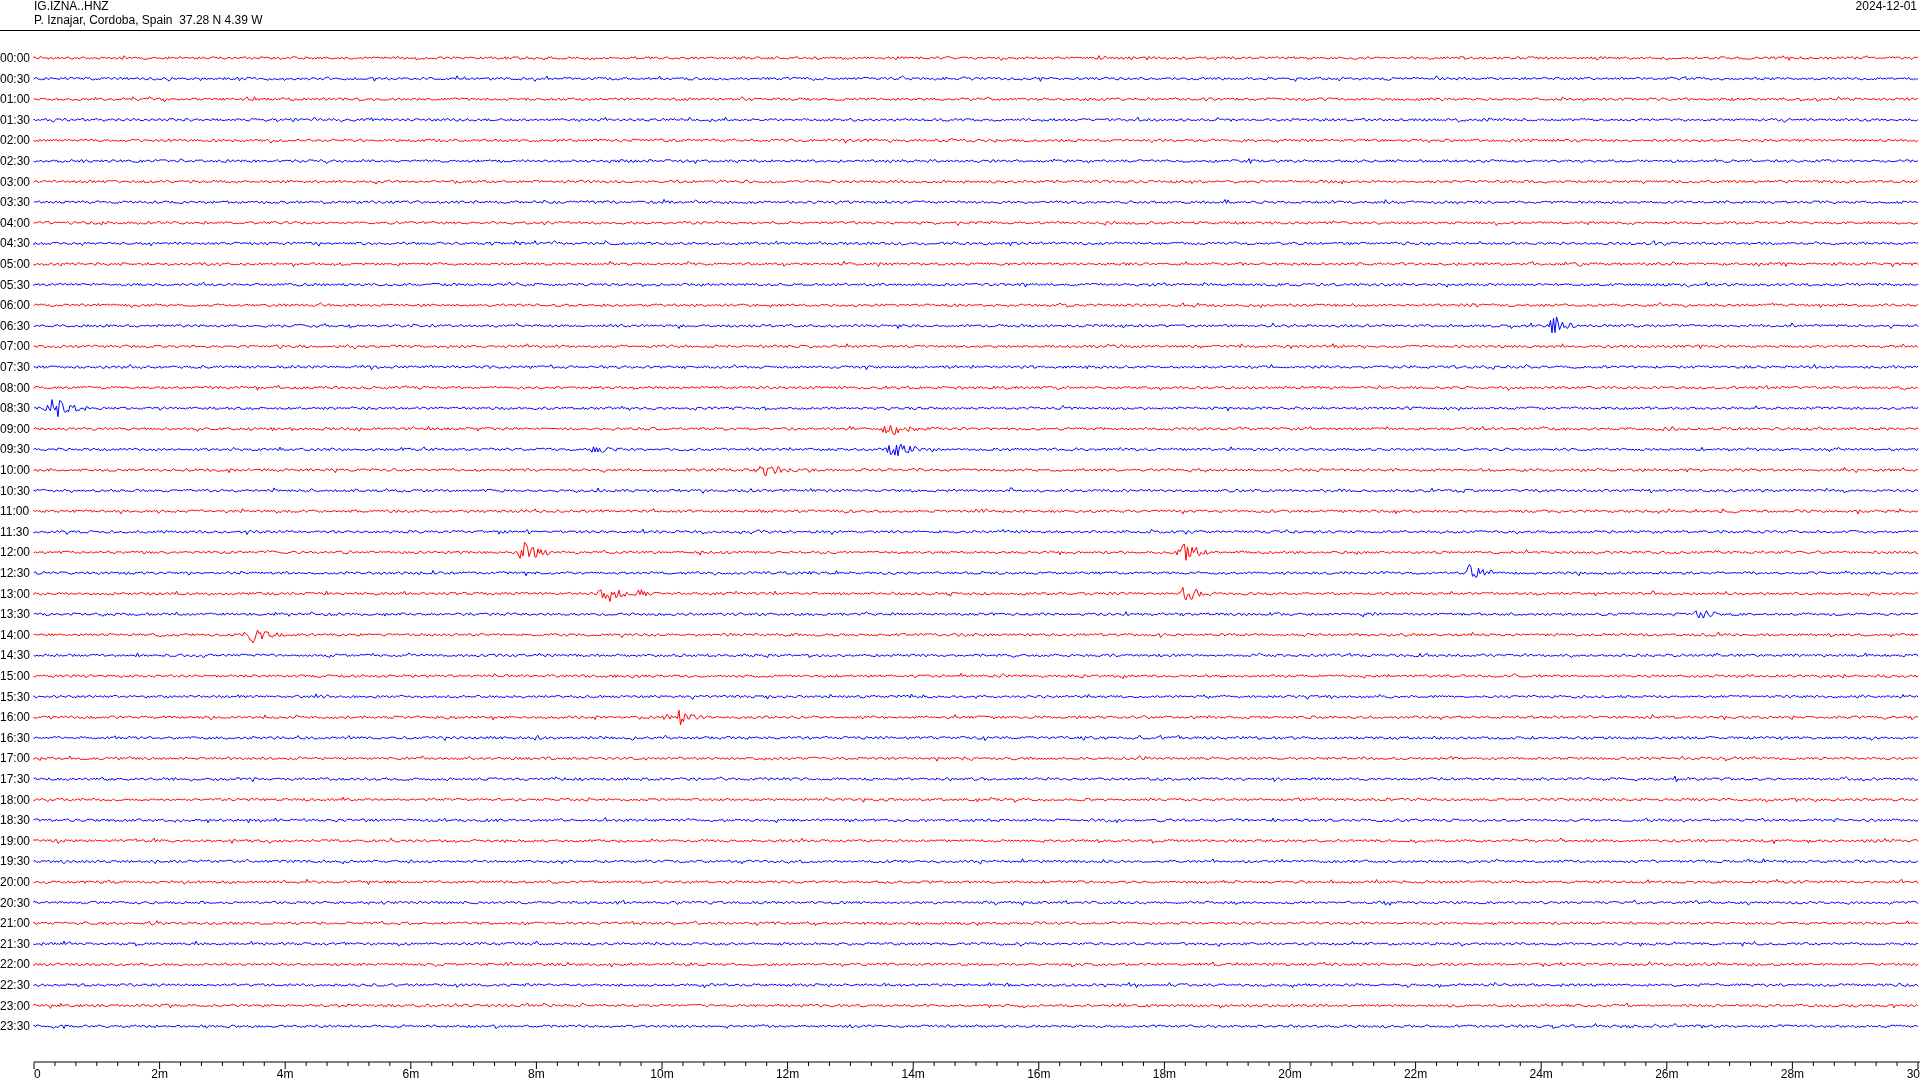 The image size is (1920, 1080). I want to click on axis-tick-label: 0, so click(37, 1073).